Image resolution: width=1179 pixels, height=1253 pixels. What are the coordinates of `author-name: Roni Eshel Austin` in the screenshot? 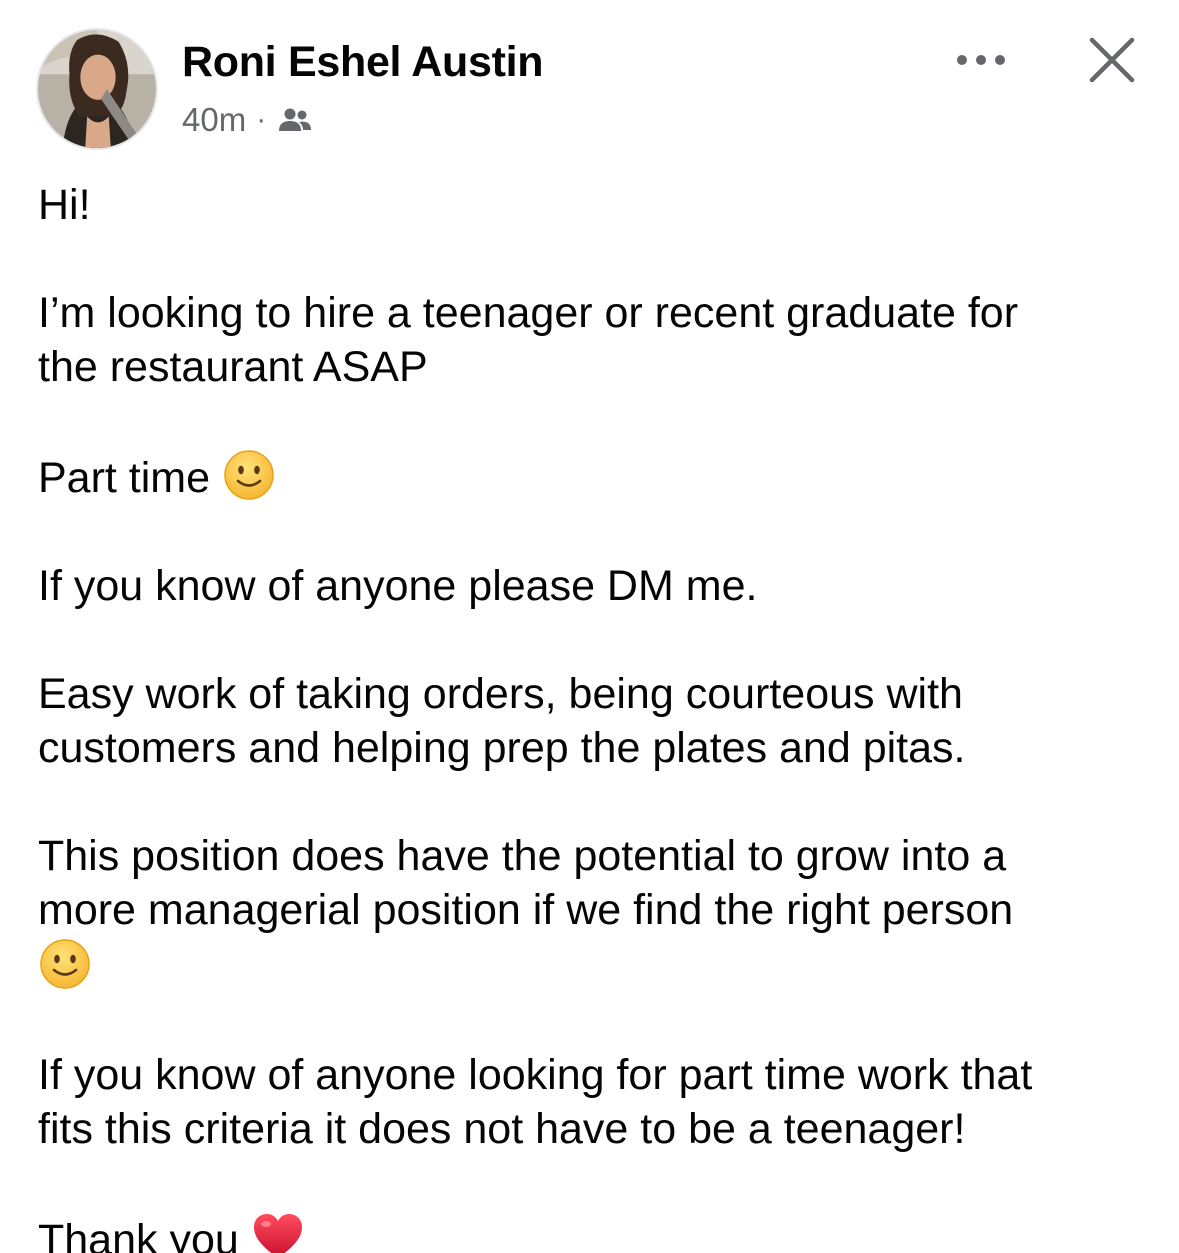 It's located at (363, 62).